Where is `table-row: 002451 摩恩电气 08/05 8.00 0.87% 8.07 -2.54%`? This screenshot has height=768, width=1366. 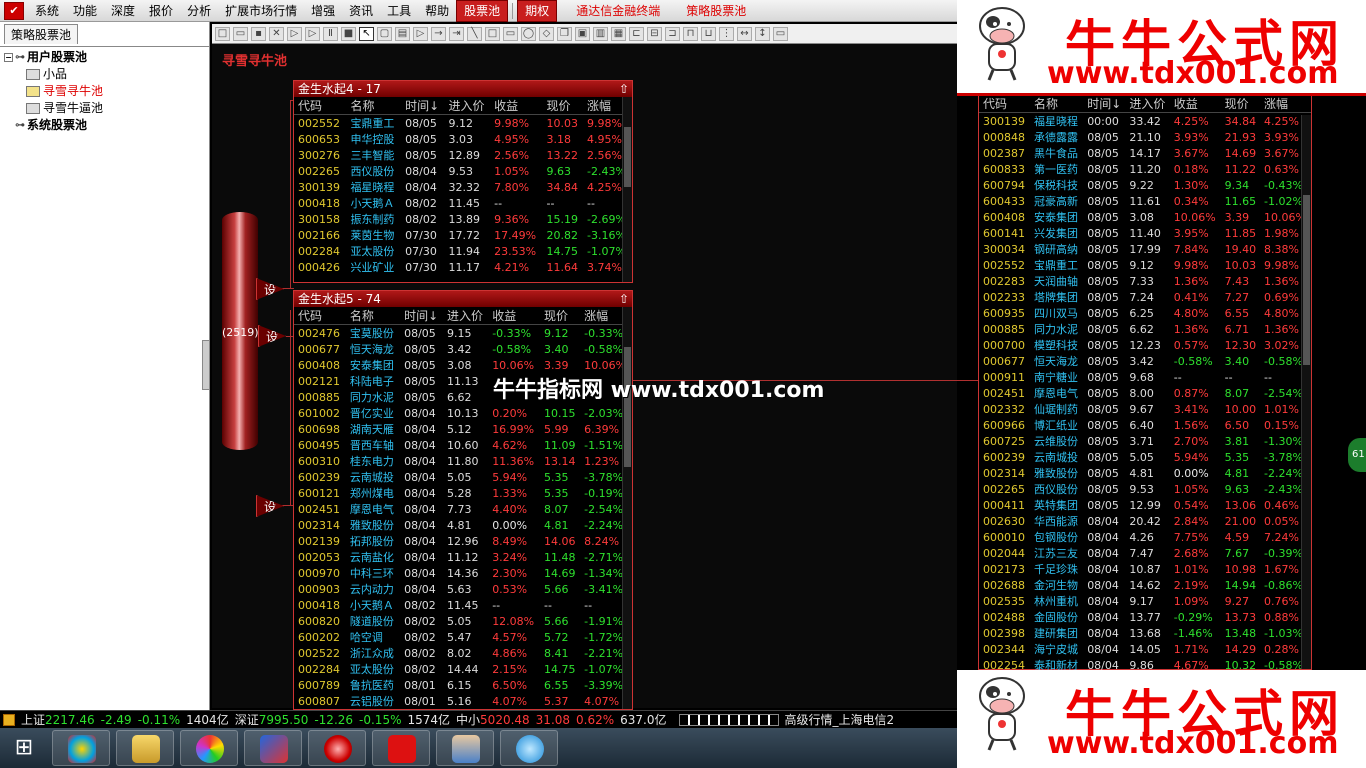
table-row: 002451 摩恩电气 08/05 8.00 0.87% 8.07 -2.54% is located at coordinates (1145, 393).